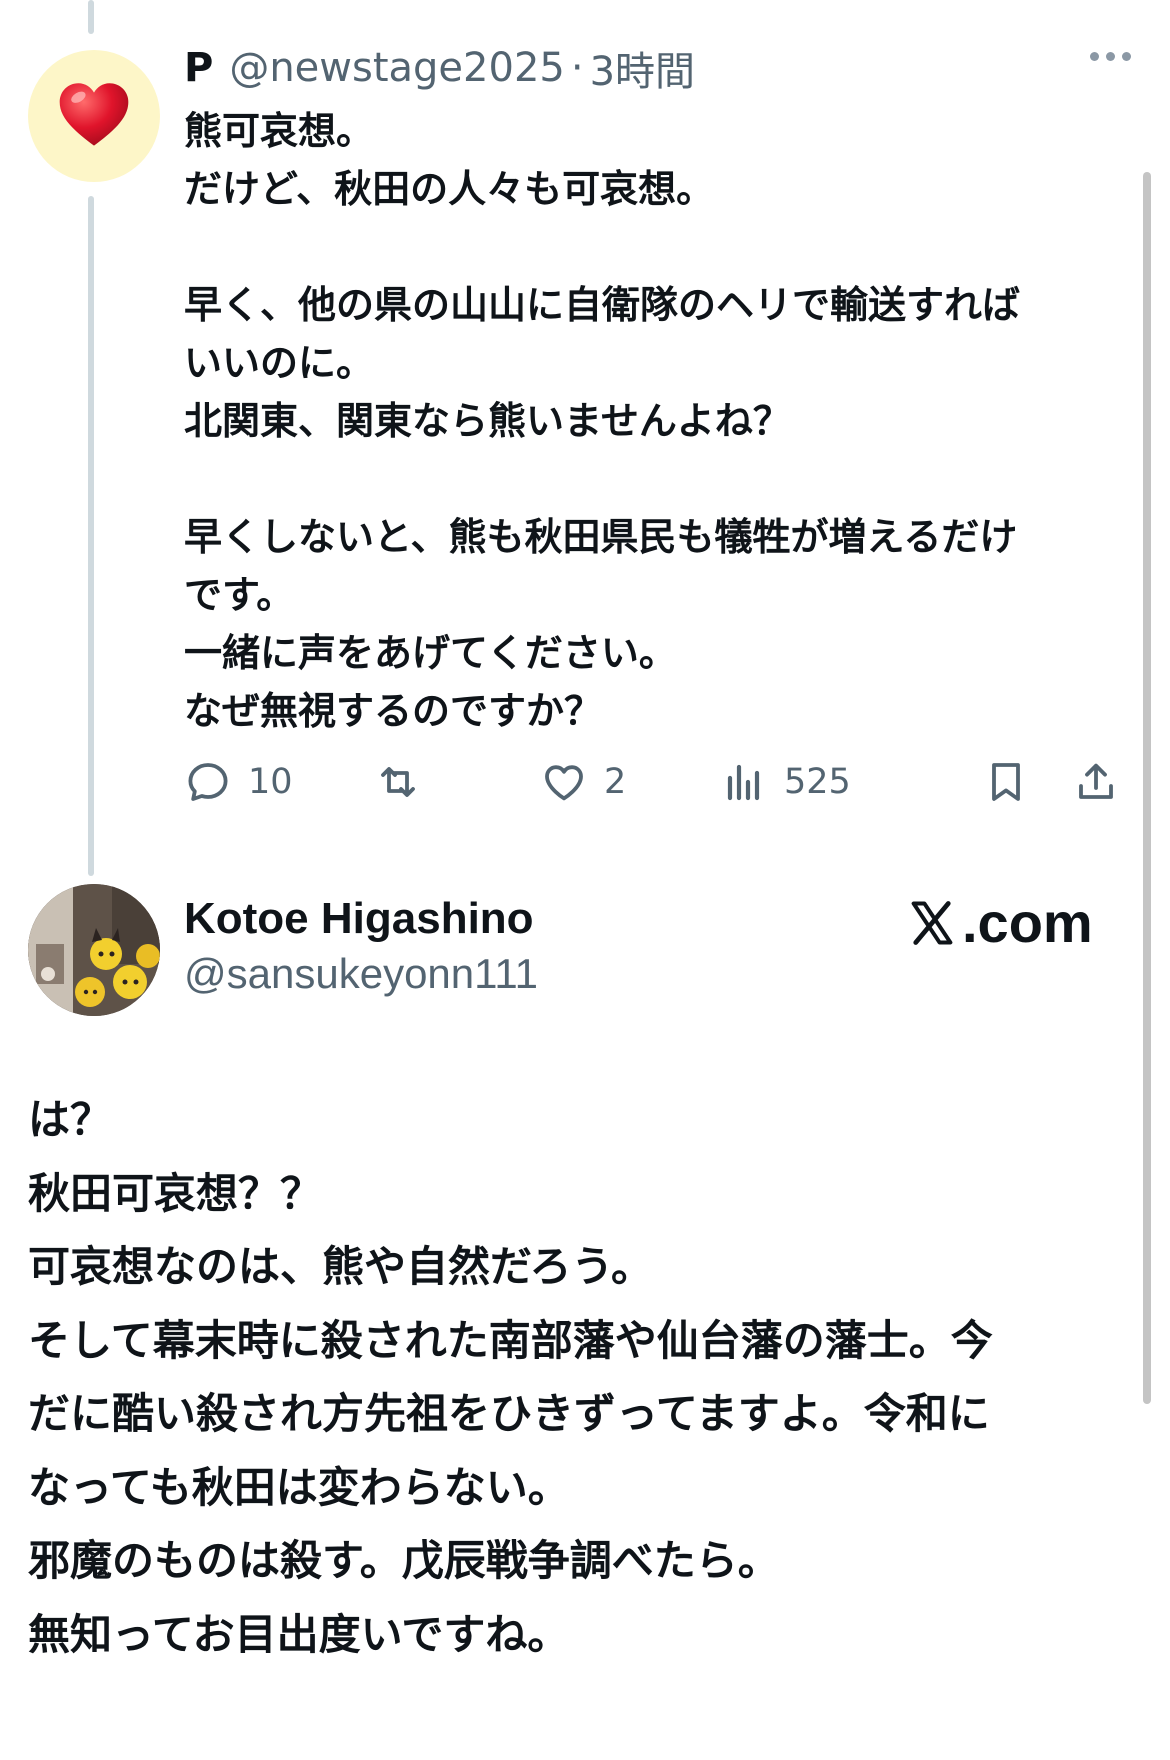 The width and height of the screenshot is (1170, 1760). Describe the element at coordinates (279, 131) in the screenshot. I see `text-line: 熊可哀想。` at that location.